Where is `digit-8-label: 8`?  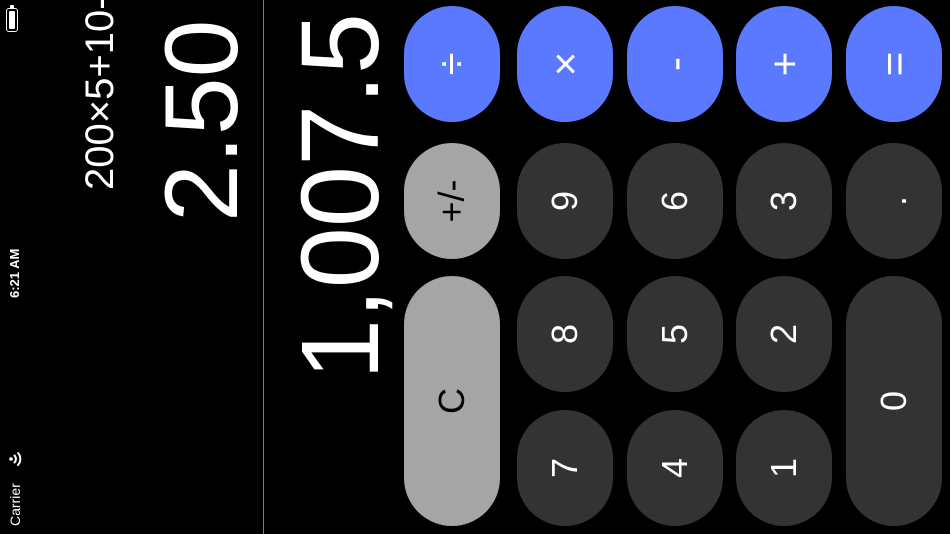 digit-8-label: 8 is located at coordinates (564, 334).